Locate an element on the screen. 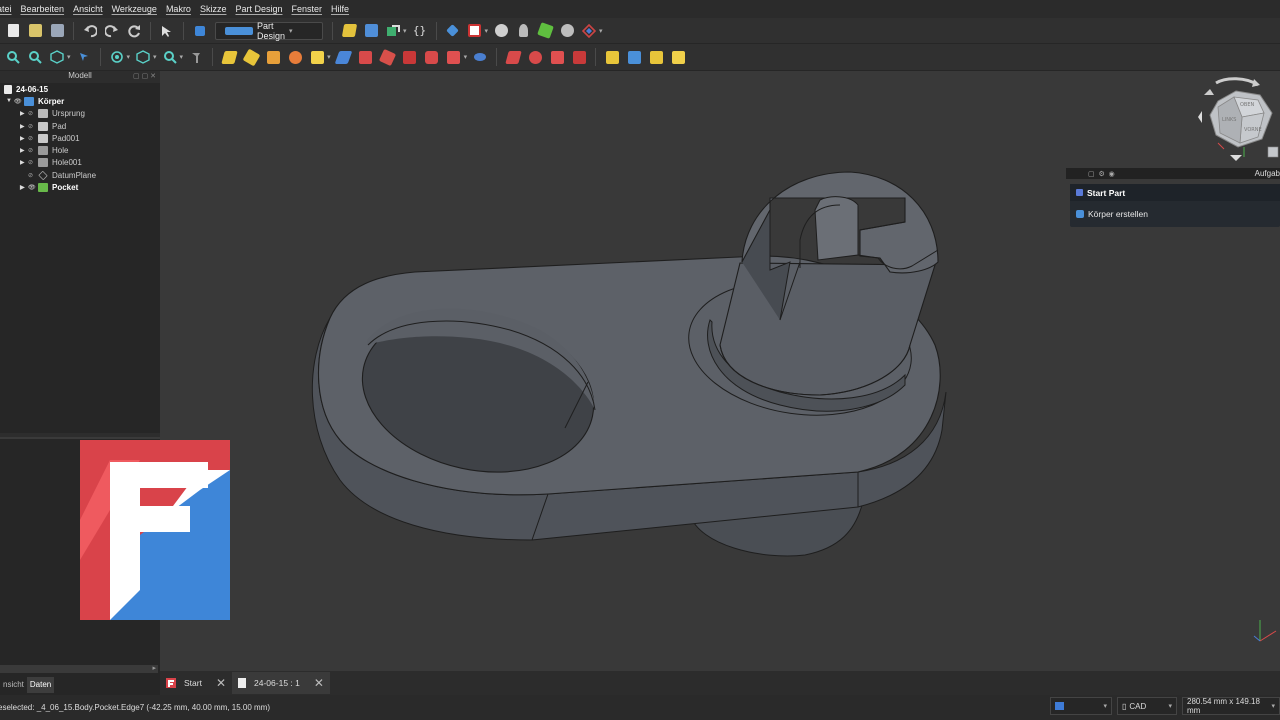 This screenshot has width=1280, height=720. clear-icon is located at coordinates (501, 31).